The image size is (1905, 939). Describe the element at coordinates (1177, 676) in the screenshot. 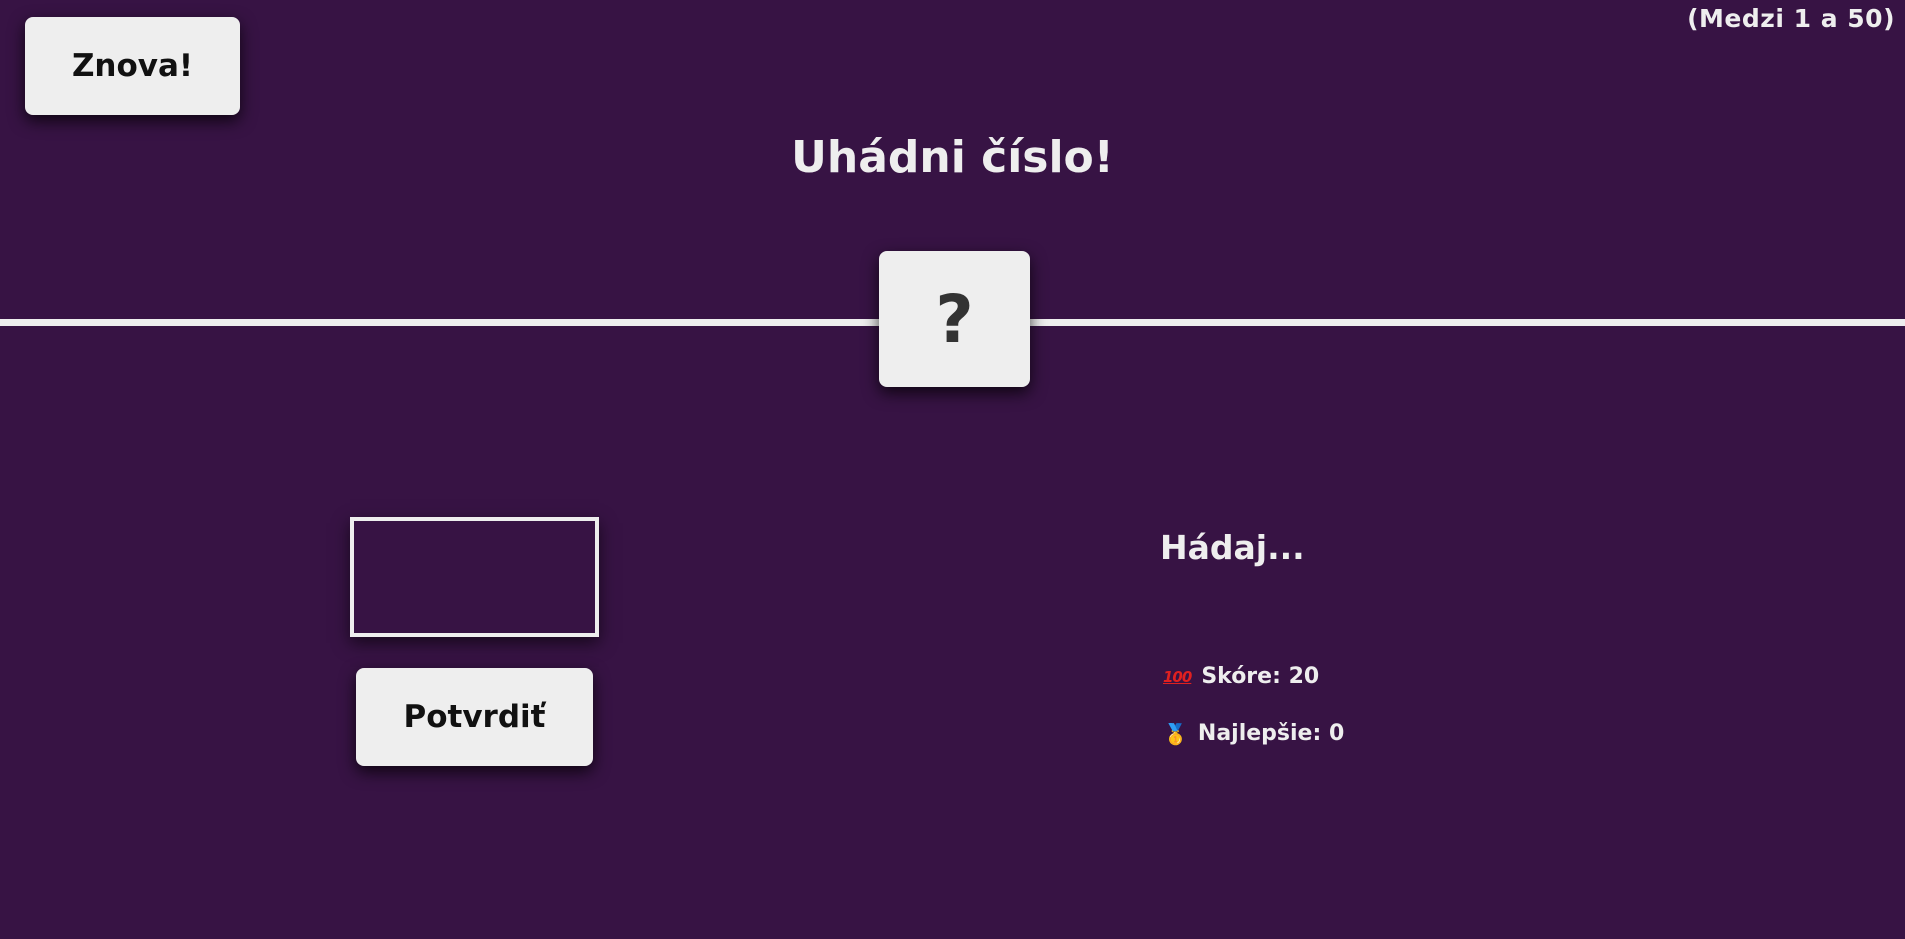

I see `hundred-points-icon: 100` at that location.